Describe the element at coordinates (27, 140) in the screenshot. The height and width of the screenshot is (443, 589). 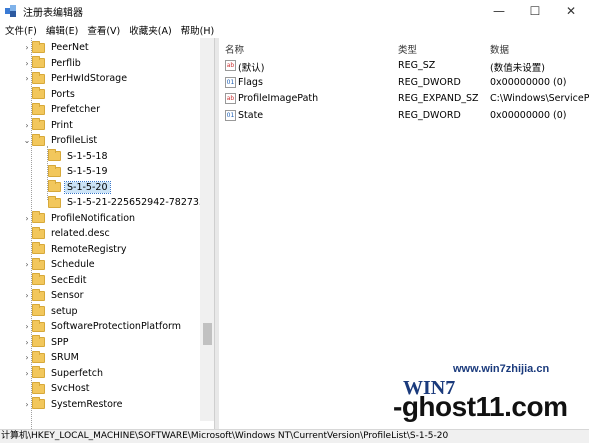
I see `collapse-chevron-icon: ⌄` at that location.